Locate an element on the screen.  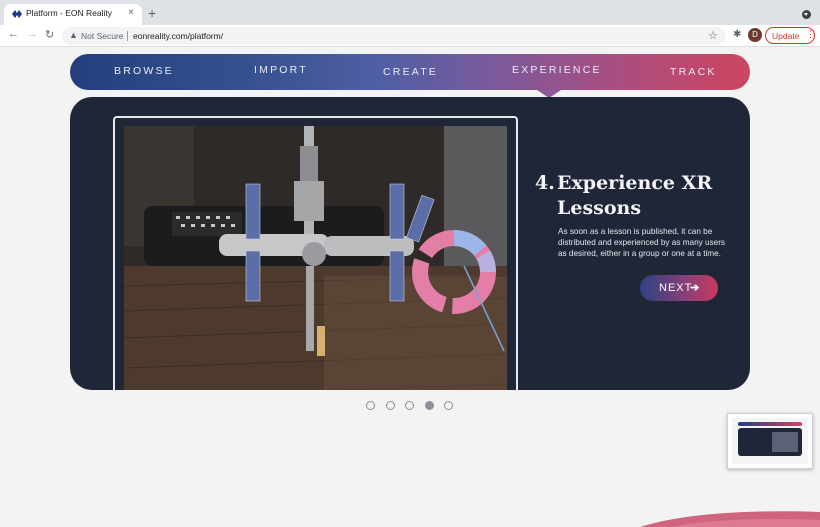
nav-create: CREATE is located at coordinates (410, 72).